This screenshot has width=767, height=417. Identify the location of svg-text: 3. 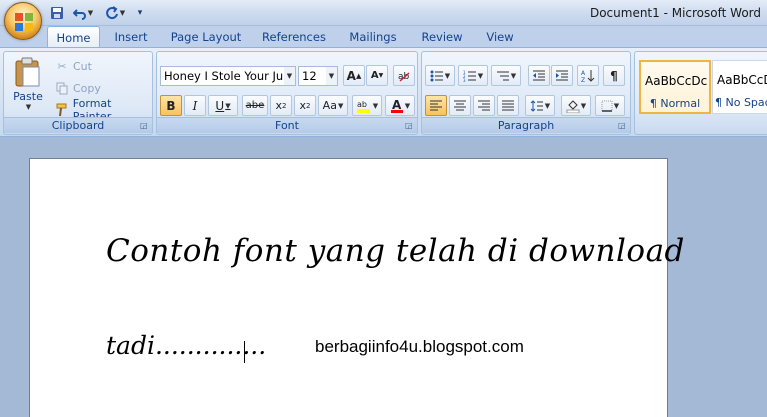
(464, 80).